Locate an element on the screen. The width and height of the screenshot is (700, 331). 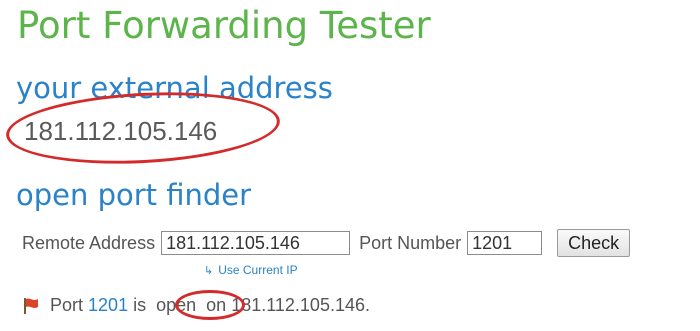
status-highlight-circle is located at coordinates (210, 305).